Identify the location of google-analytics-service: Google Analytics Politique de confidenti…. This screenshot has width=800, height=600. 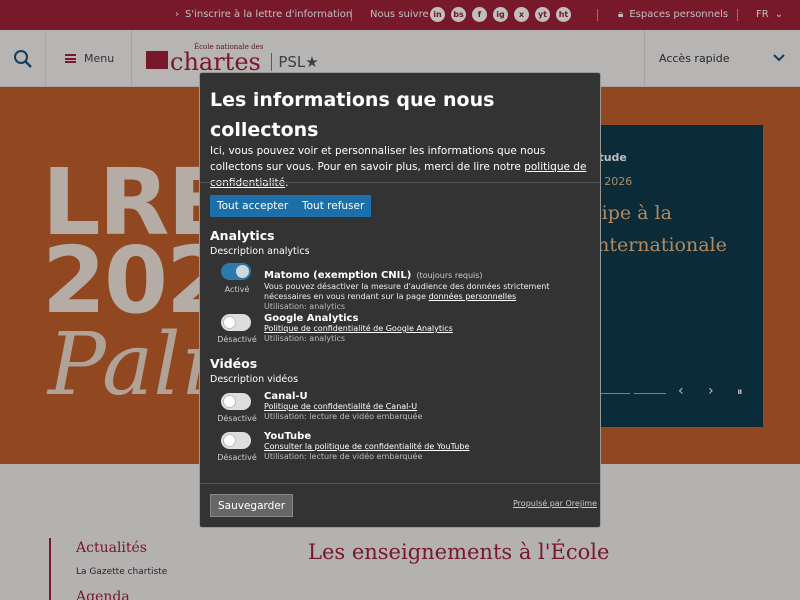
(426, 328).